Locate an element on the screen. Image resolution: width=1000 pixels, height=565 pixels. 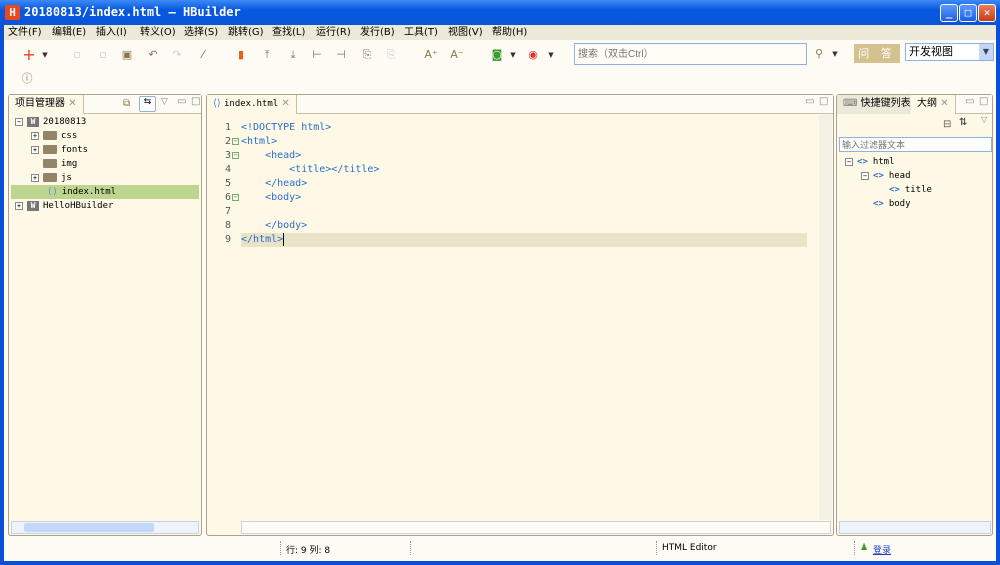
save-icon: ▫ is located at coordinates (77, 55).